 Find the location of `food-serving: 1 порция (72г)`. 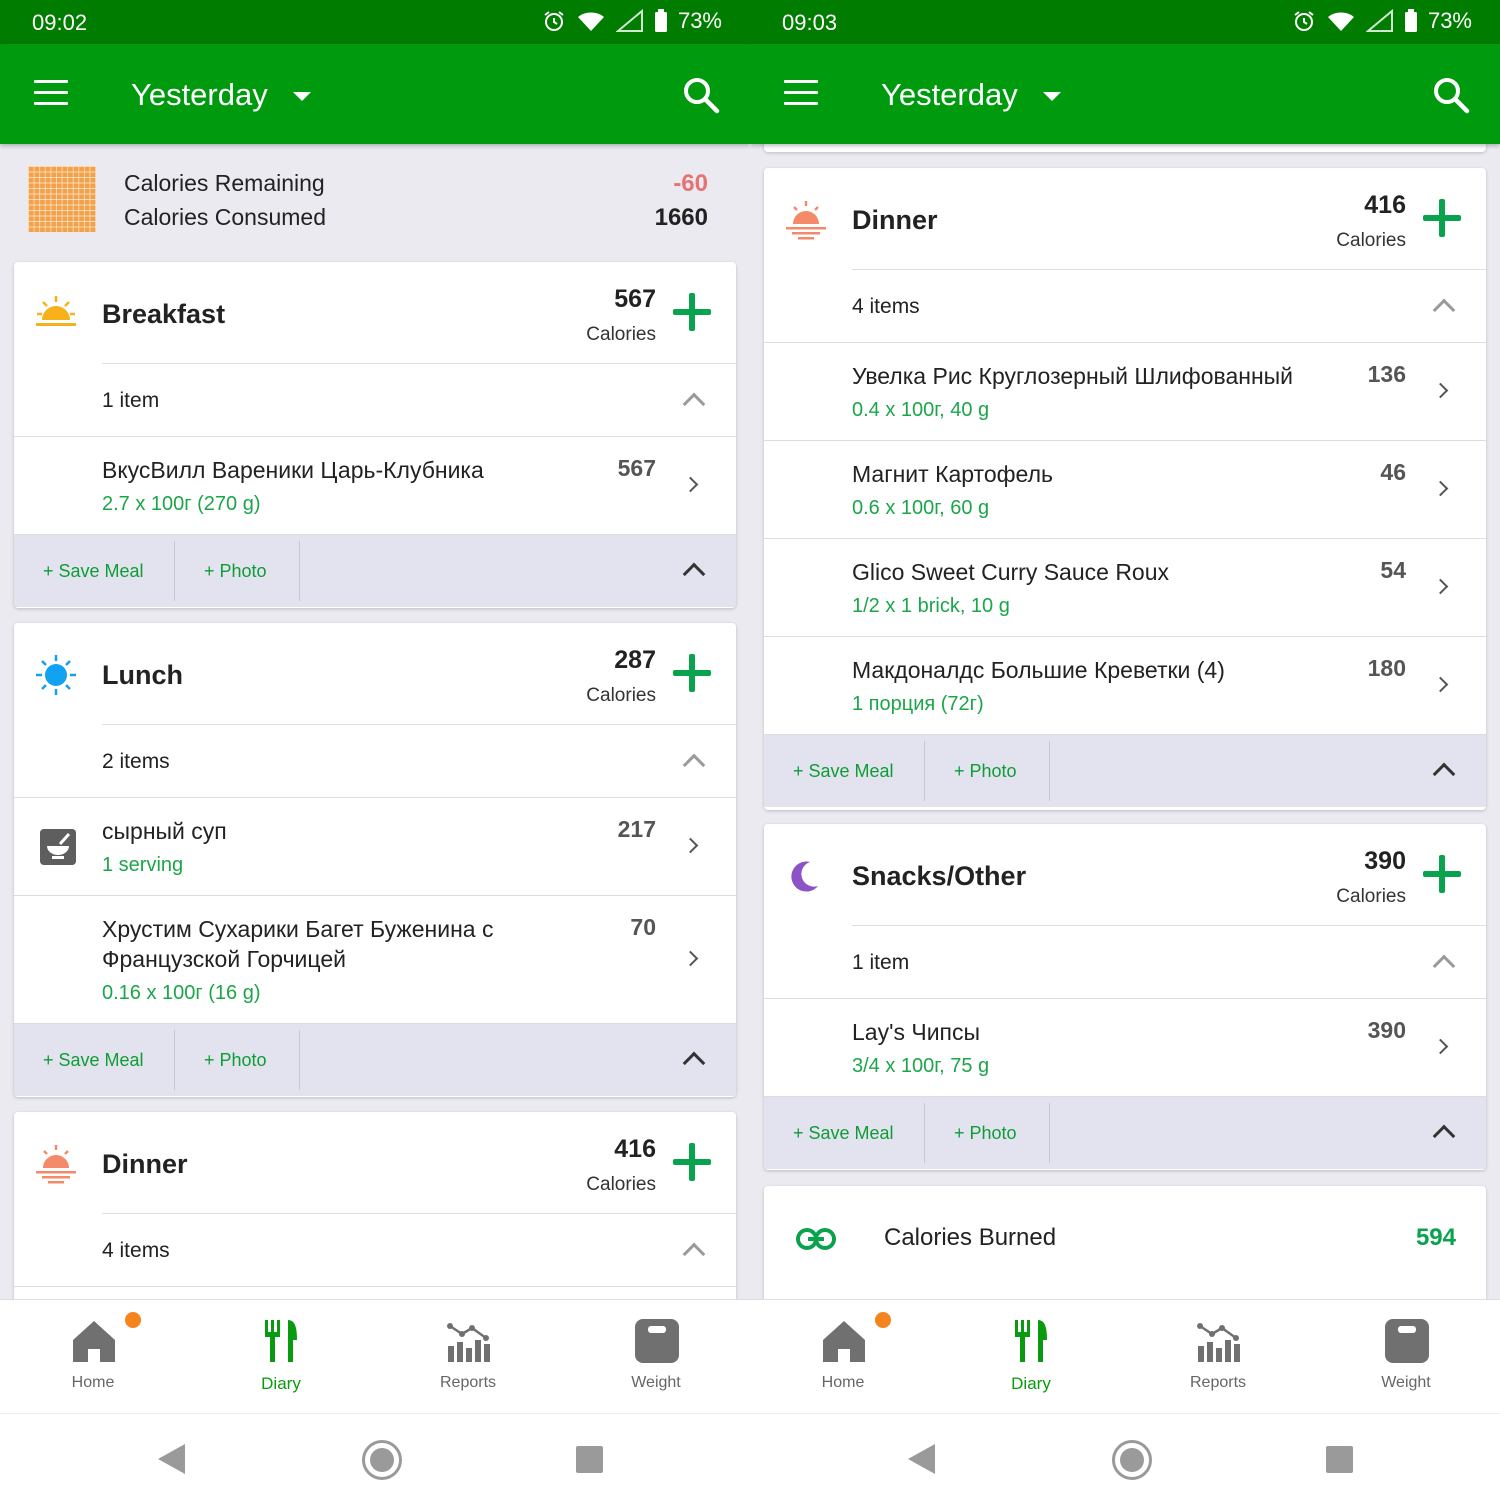

food-serving: 1 порция (72г) is located at coordinates (918, 704).